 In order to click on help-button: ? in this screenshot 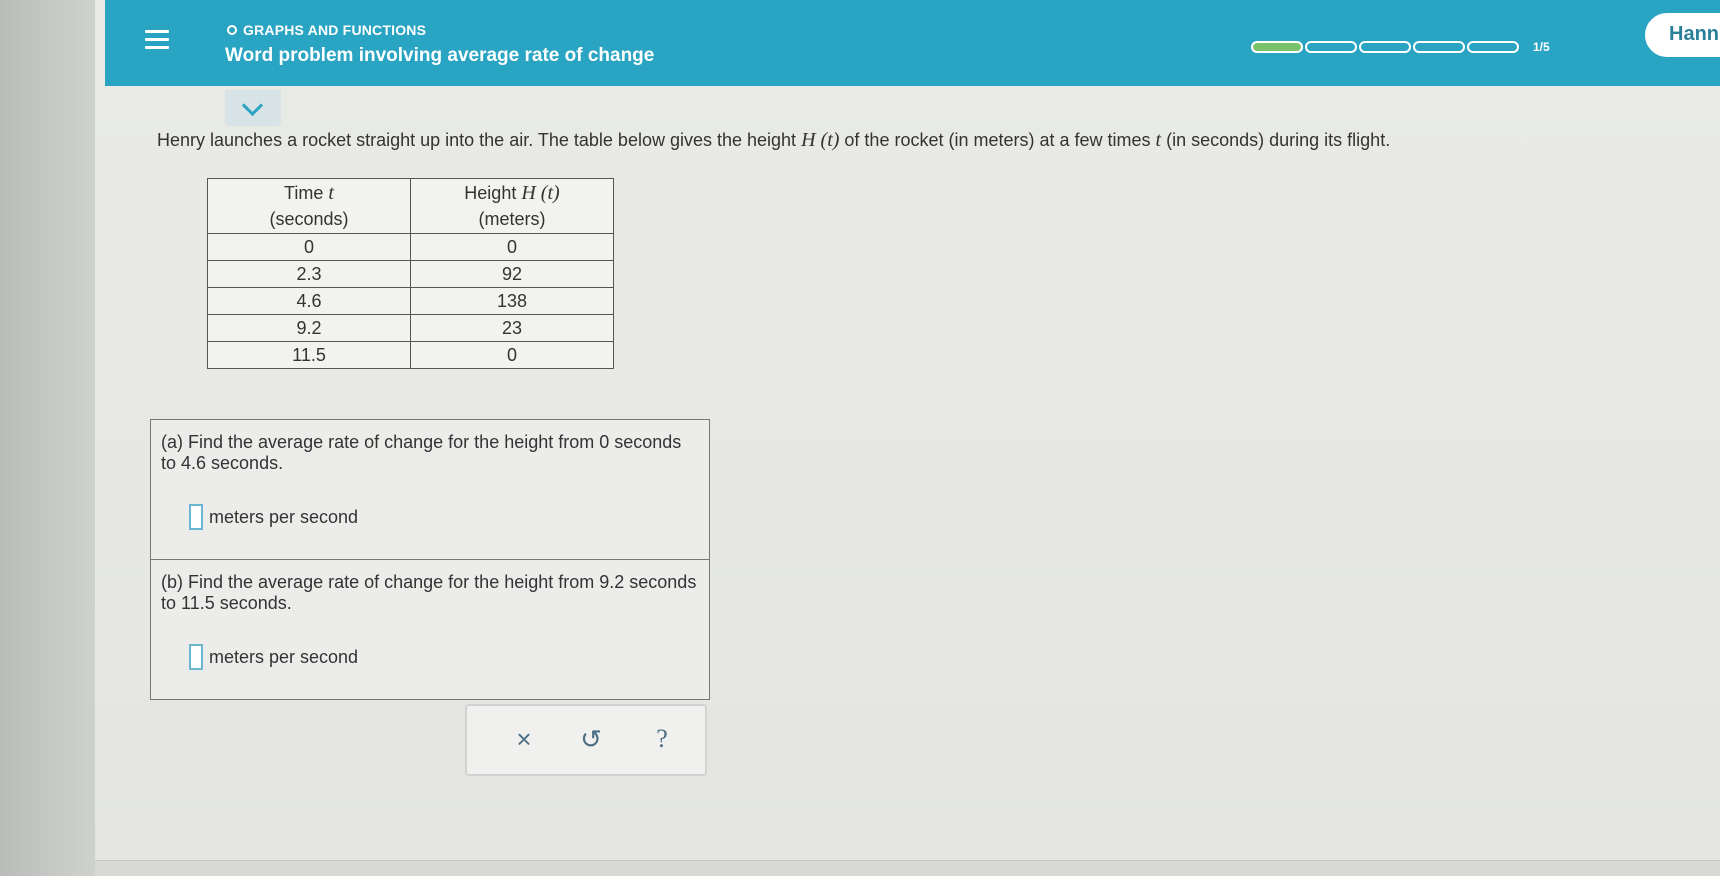, I will do `click(662, 739)`.